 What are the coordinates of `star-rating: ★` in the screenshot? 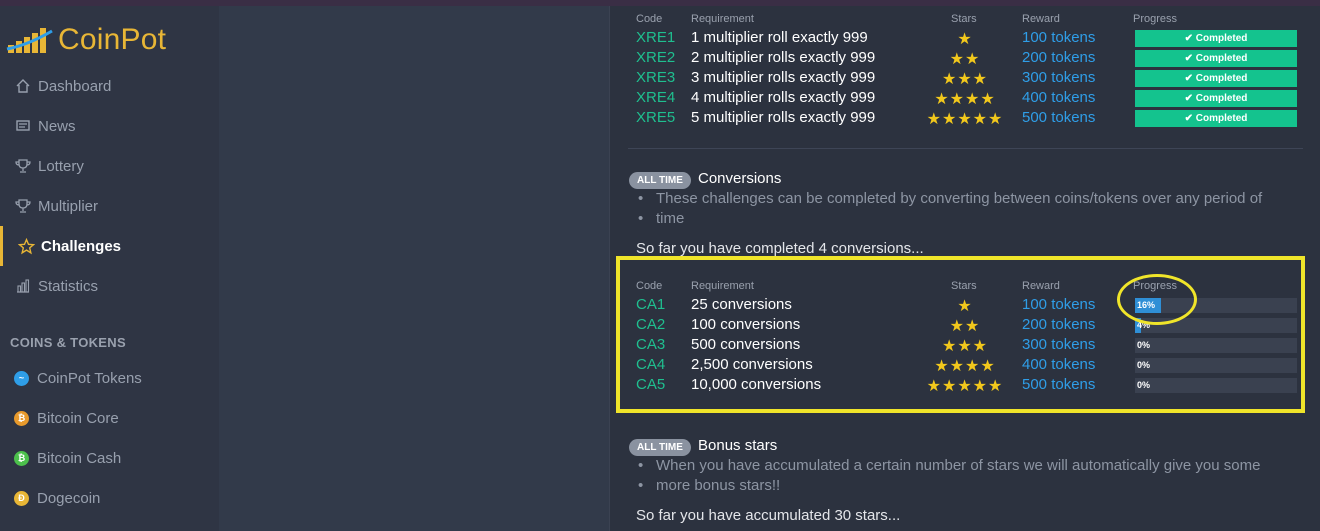 It's located at (965, 39).